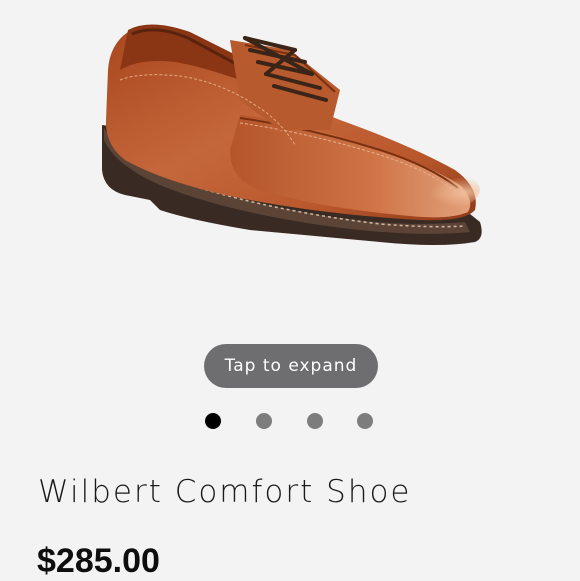  I want to click on product-title: Wilbert Comfort Shoe, so click(225, 492).